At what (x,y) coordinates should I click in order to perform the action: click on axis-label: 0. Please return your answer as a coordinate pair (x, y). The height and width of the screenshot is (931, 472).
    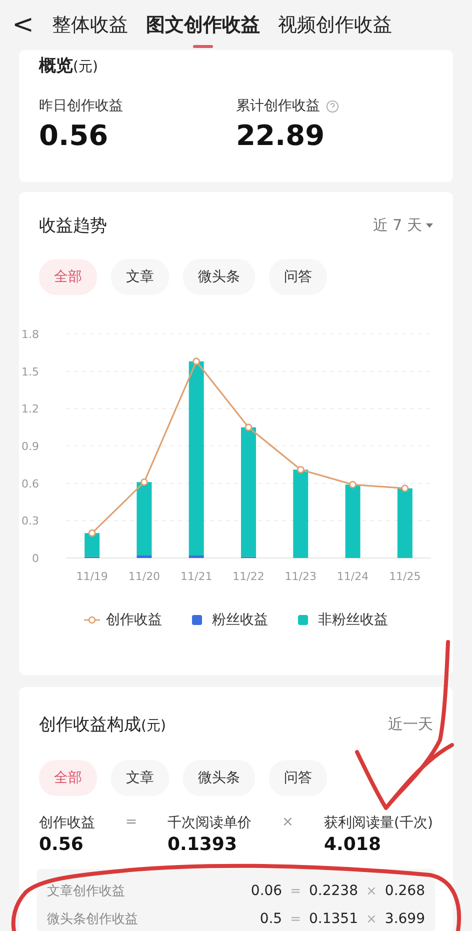
    Looking at the image, I should click on (35, 558).